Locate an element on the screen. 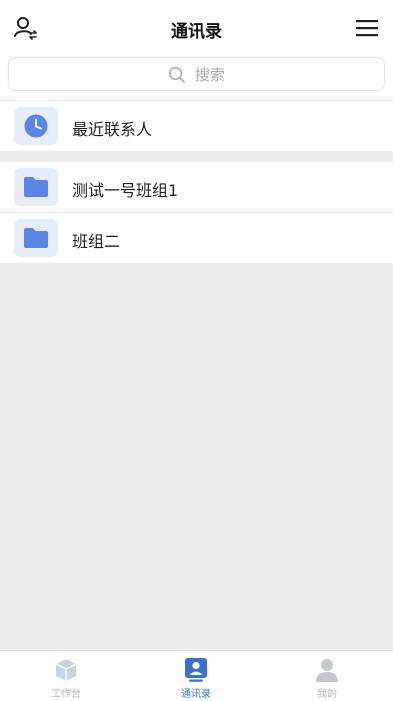 The height and width of the screenshot is (701, 393). tab-contacts: 通讯录 is located at coordinates (196, 678).